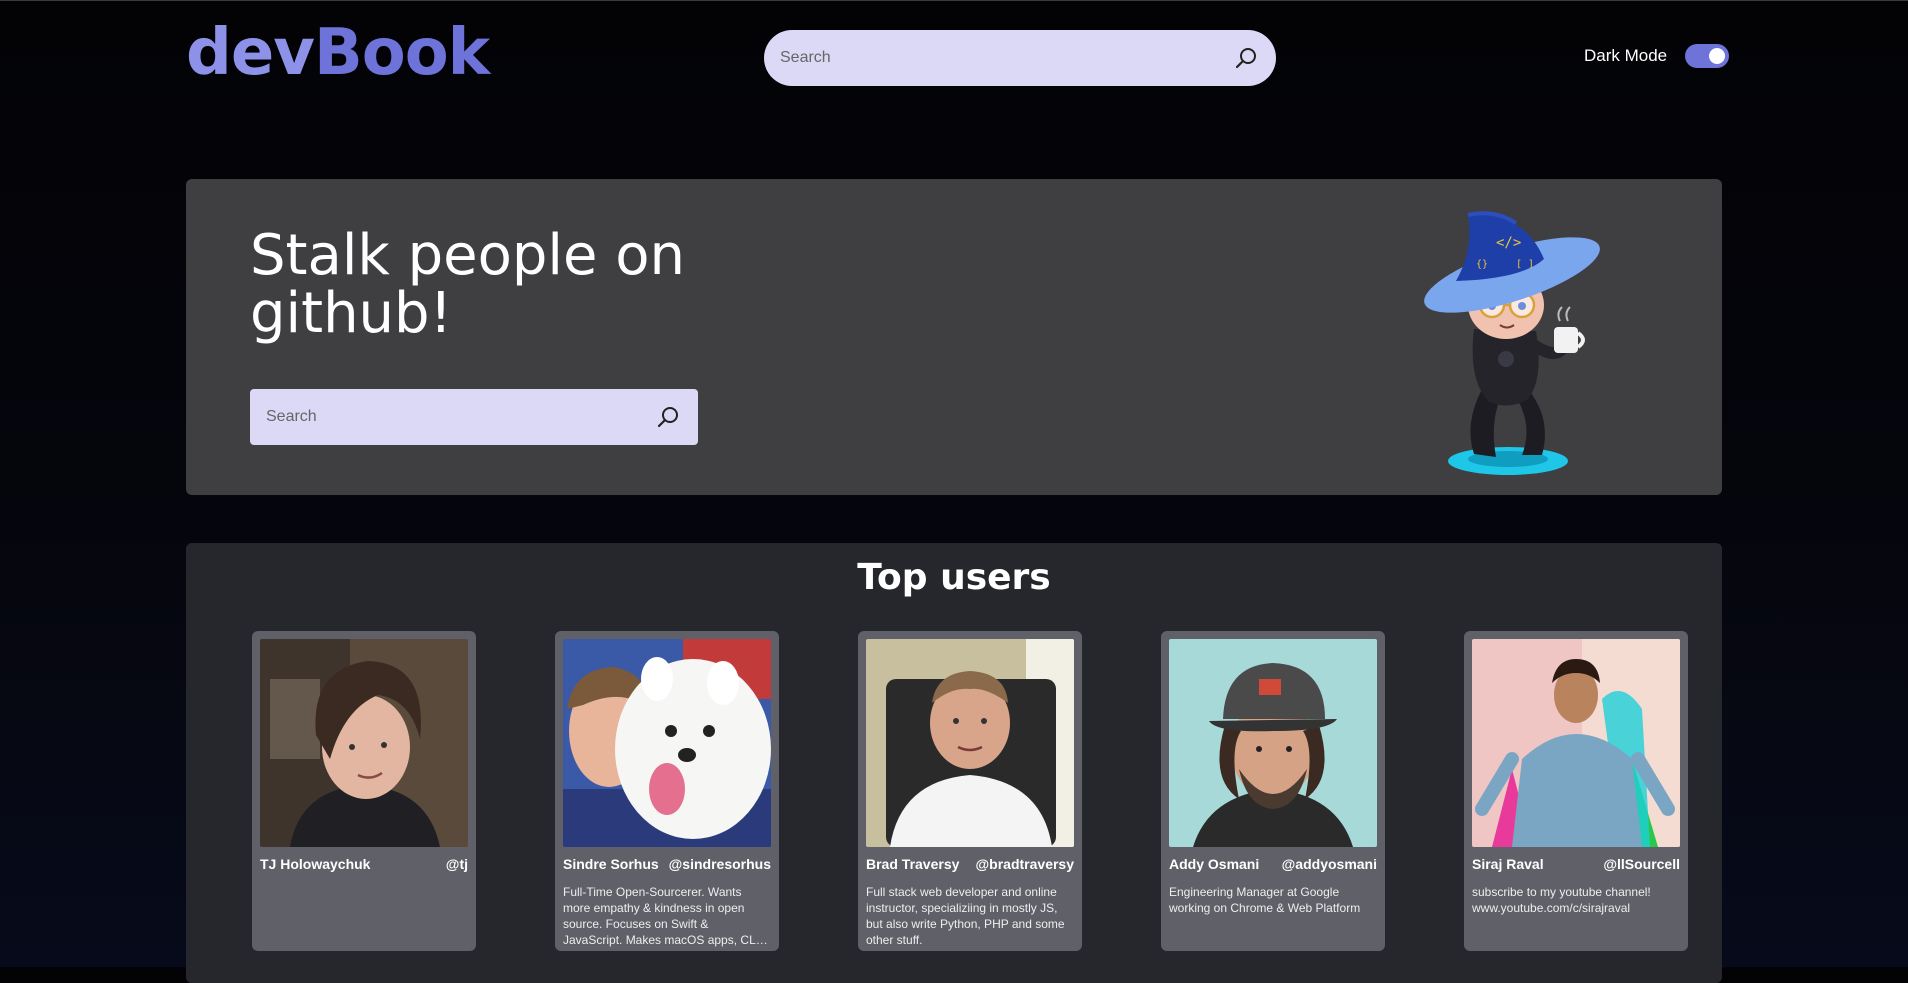  I want to click on user-card-header: TJ Holowaychuk @tj, so click(364, 864).